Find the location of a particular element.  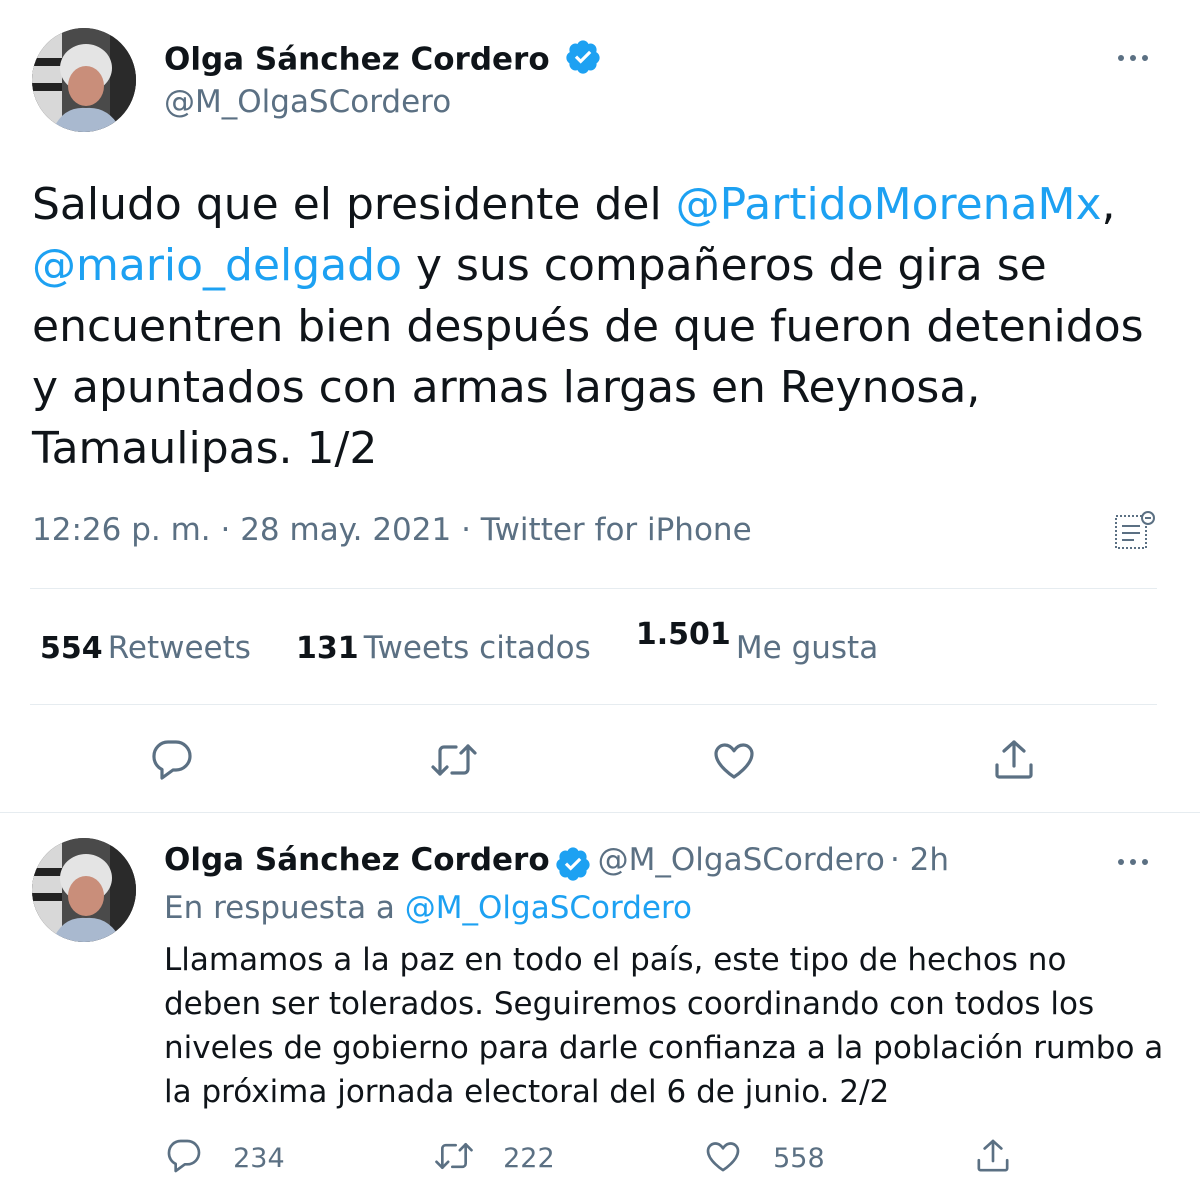

reply-time: · 2h is located at coordinates (919, 860).